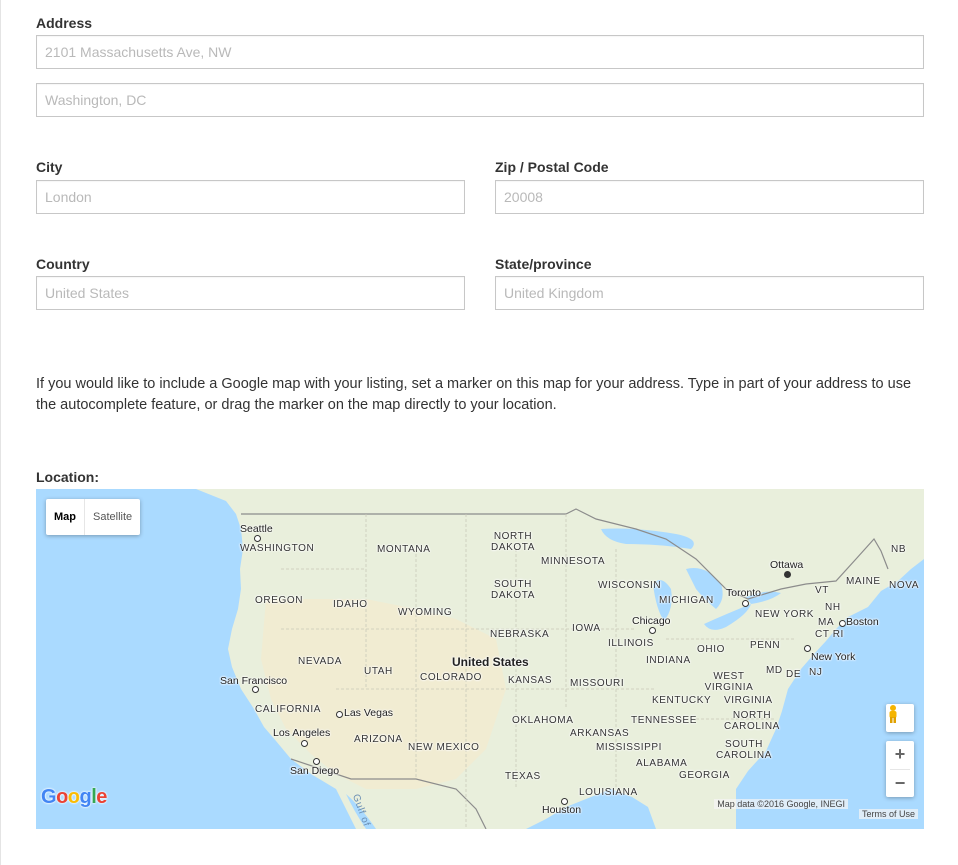 The height and width of the screenshot is (865, 958). Describe the element at coordinates (597, 683) in the screenshot. I see `map-label-state: MISSOURI` at that location.